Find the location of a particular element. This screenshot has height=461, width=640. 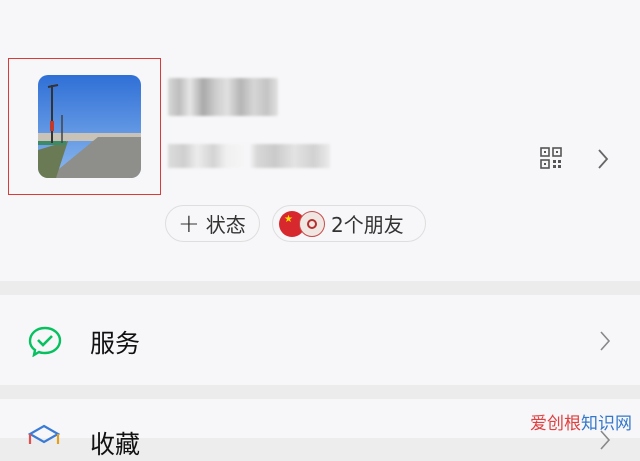

watermark-part-1: 爱 is located at coordinates (538, 424).